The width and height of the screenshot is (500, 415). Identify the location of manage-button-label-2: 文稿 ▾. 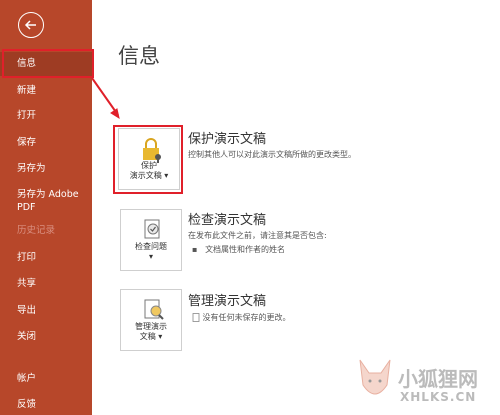
(151, 336).